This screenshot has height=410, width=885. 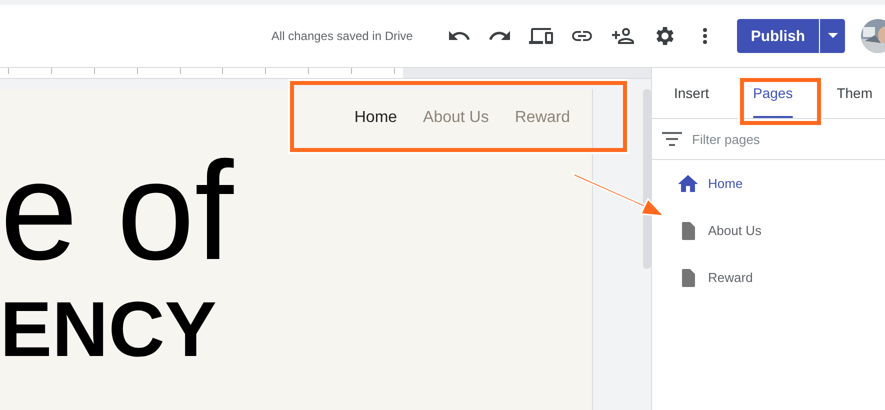 I want to click on page-list-item: Reward, so click(x=768, y=277).